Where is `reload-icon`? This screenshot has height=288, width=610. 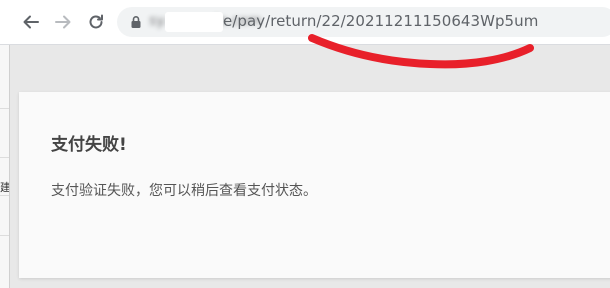
reload-icon is located at coordinates (96, 21).